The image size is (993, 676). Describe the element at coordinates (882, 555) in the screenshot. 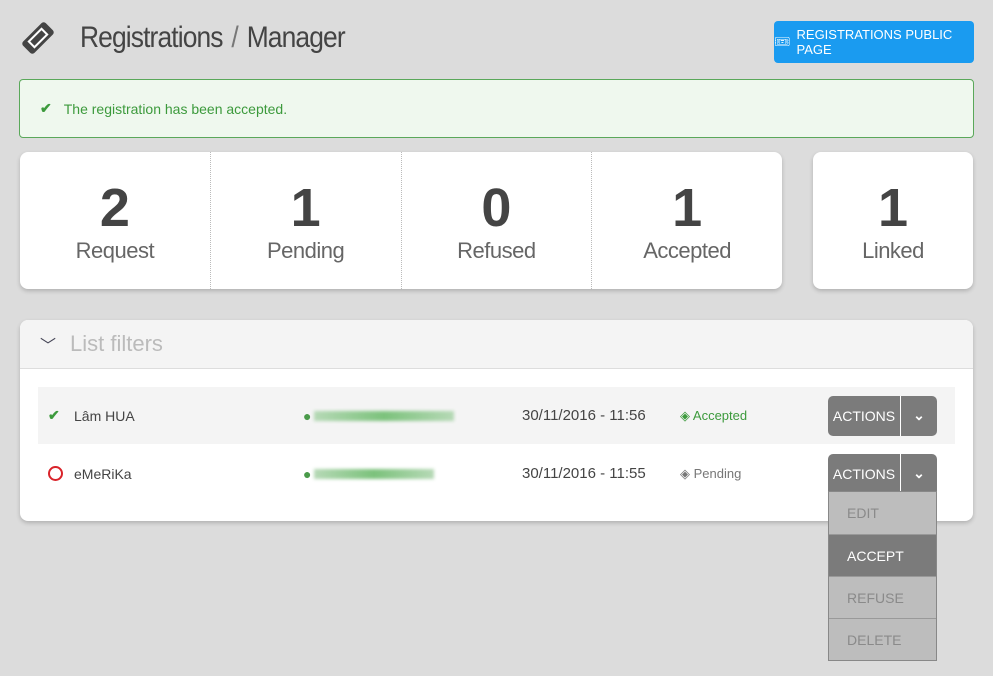

I see `menu-item-accept: ACCEPT` at that location.